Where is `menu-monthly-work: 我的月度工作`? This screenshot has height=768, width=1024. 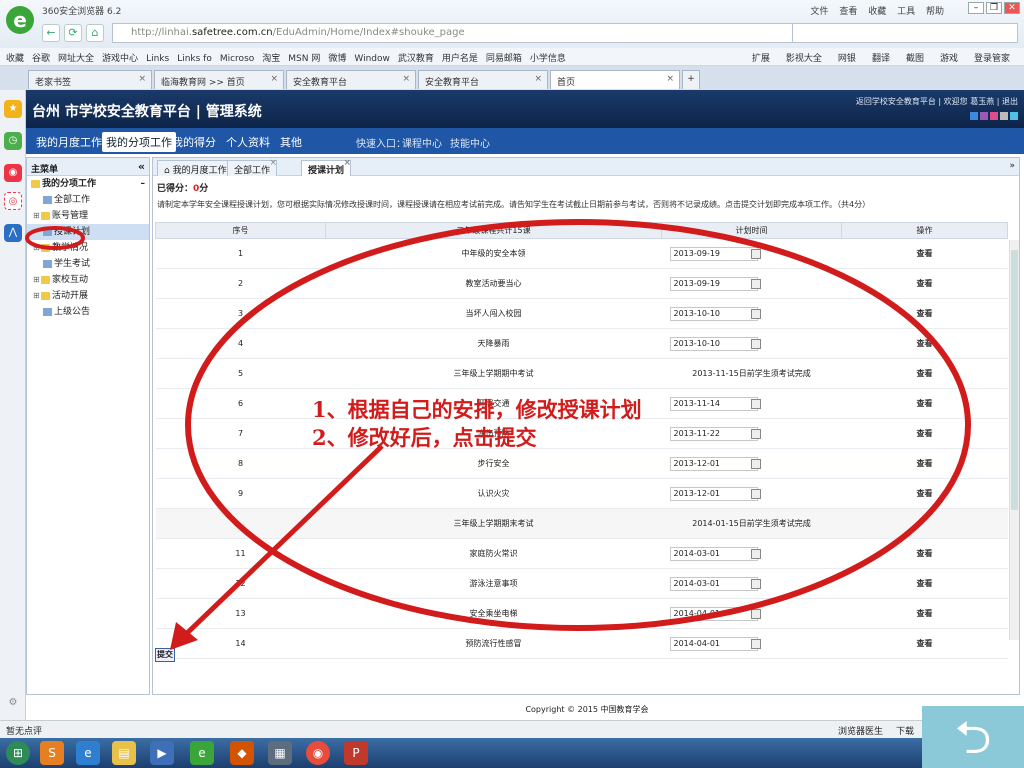 menu-monthly-work: 我的月度工作 is located at coordinates (69, 142).